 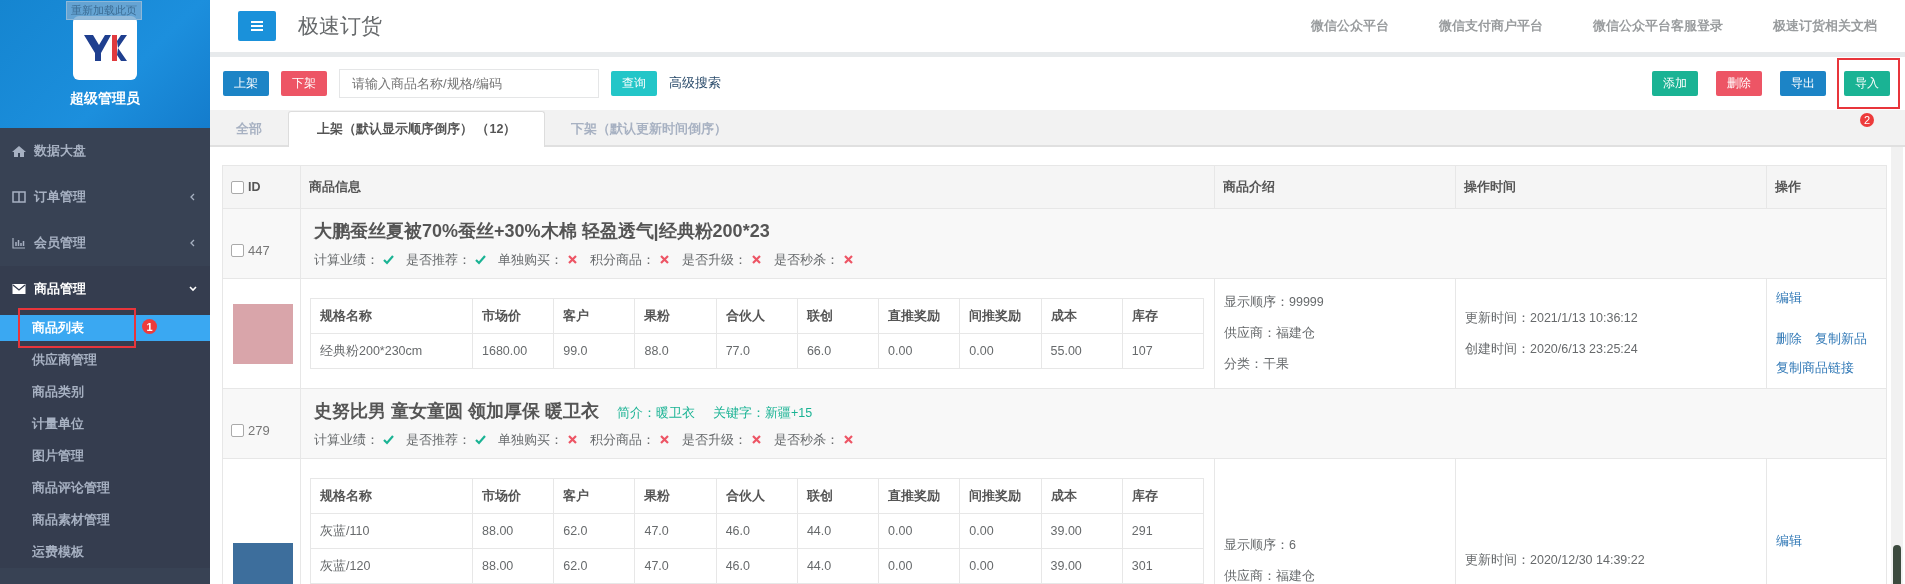 I want to click on menu-icon, so click(x=257, y=26).